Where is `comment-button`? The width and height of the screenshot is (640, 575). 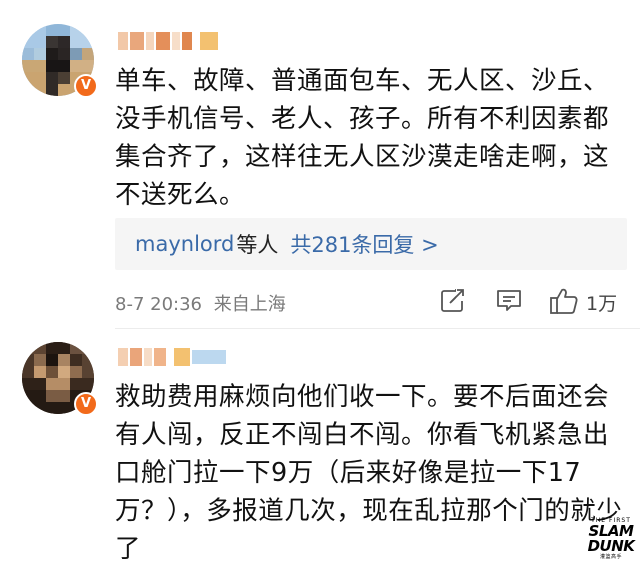 comment-button is located at coordinates (509, 301).